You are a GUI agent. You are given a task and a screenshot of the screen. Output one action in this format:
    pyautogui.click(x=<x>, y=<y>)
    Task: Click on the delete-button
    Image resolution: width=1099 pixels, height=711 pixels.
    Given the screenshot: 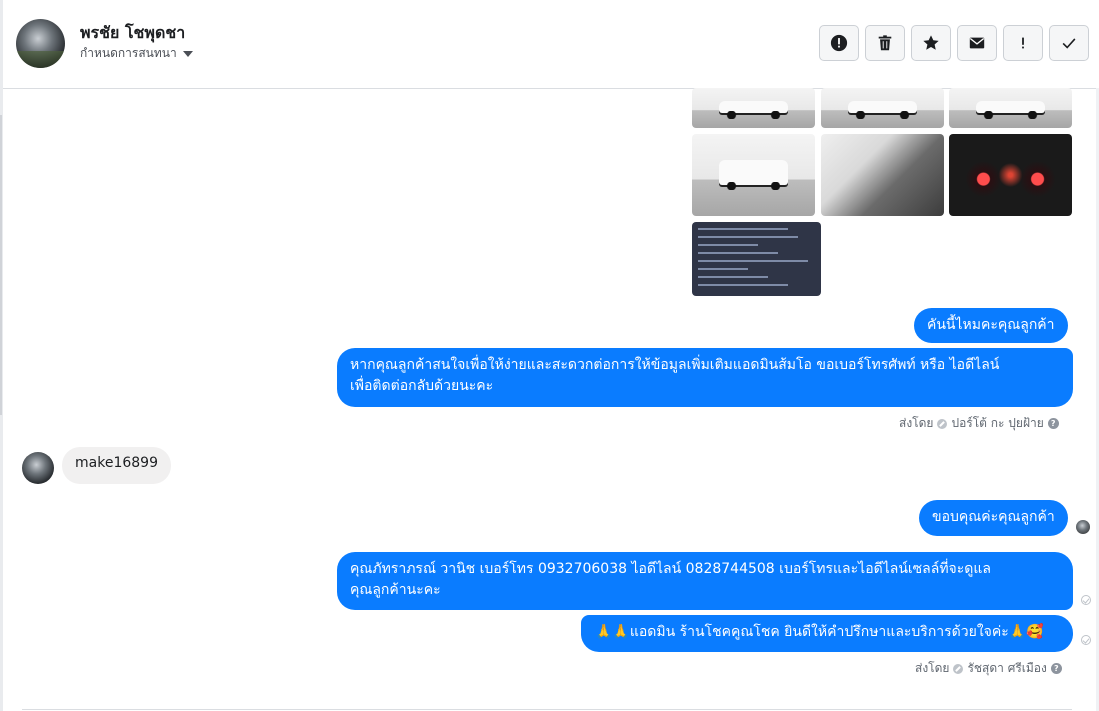 What is the action you would take?
    pyautogui.click(x=885, y=43)
    